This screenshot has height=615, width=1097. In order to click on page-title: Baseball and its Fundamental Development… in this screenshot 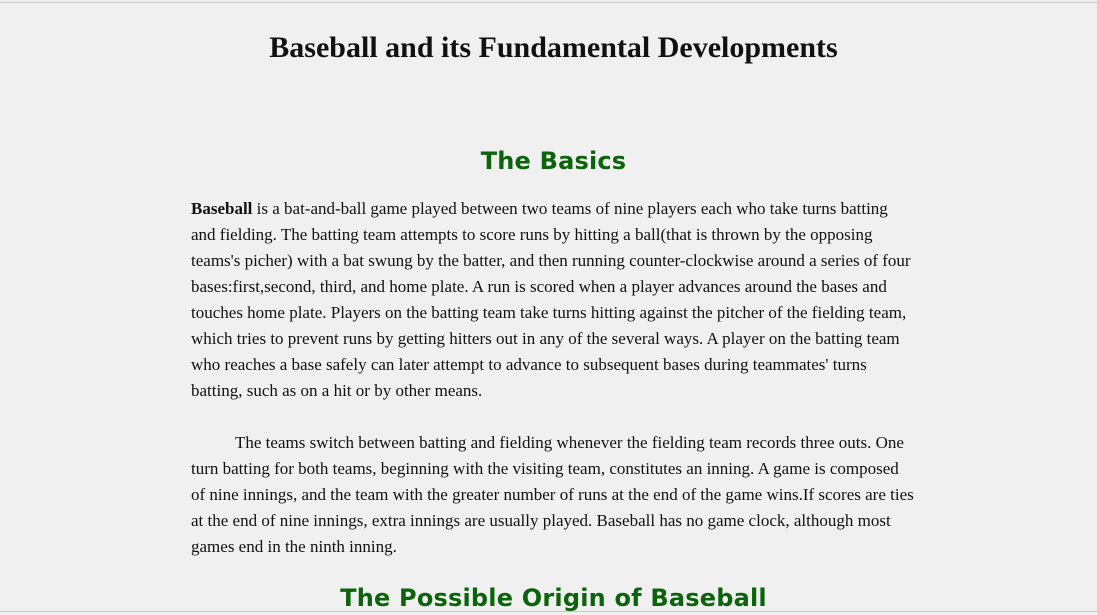, I will do `click(553, 47)`.